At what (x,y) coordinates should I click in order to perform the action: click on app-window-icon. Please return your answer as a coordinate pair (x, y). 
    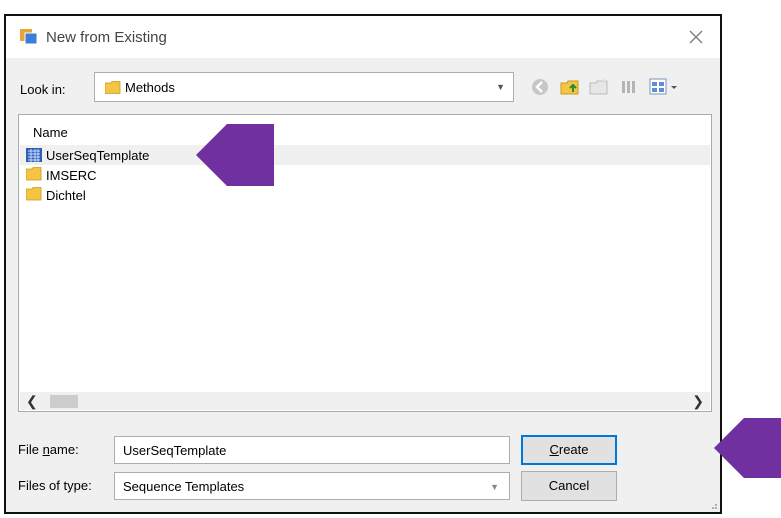
    Looking at the image, I should click on (29, 37).